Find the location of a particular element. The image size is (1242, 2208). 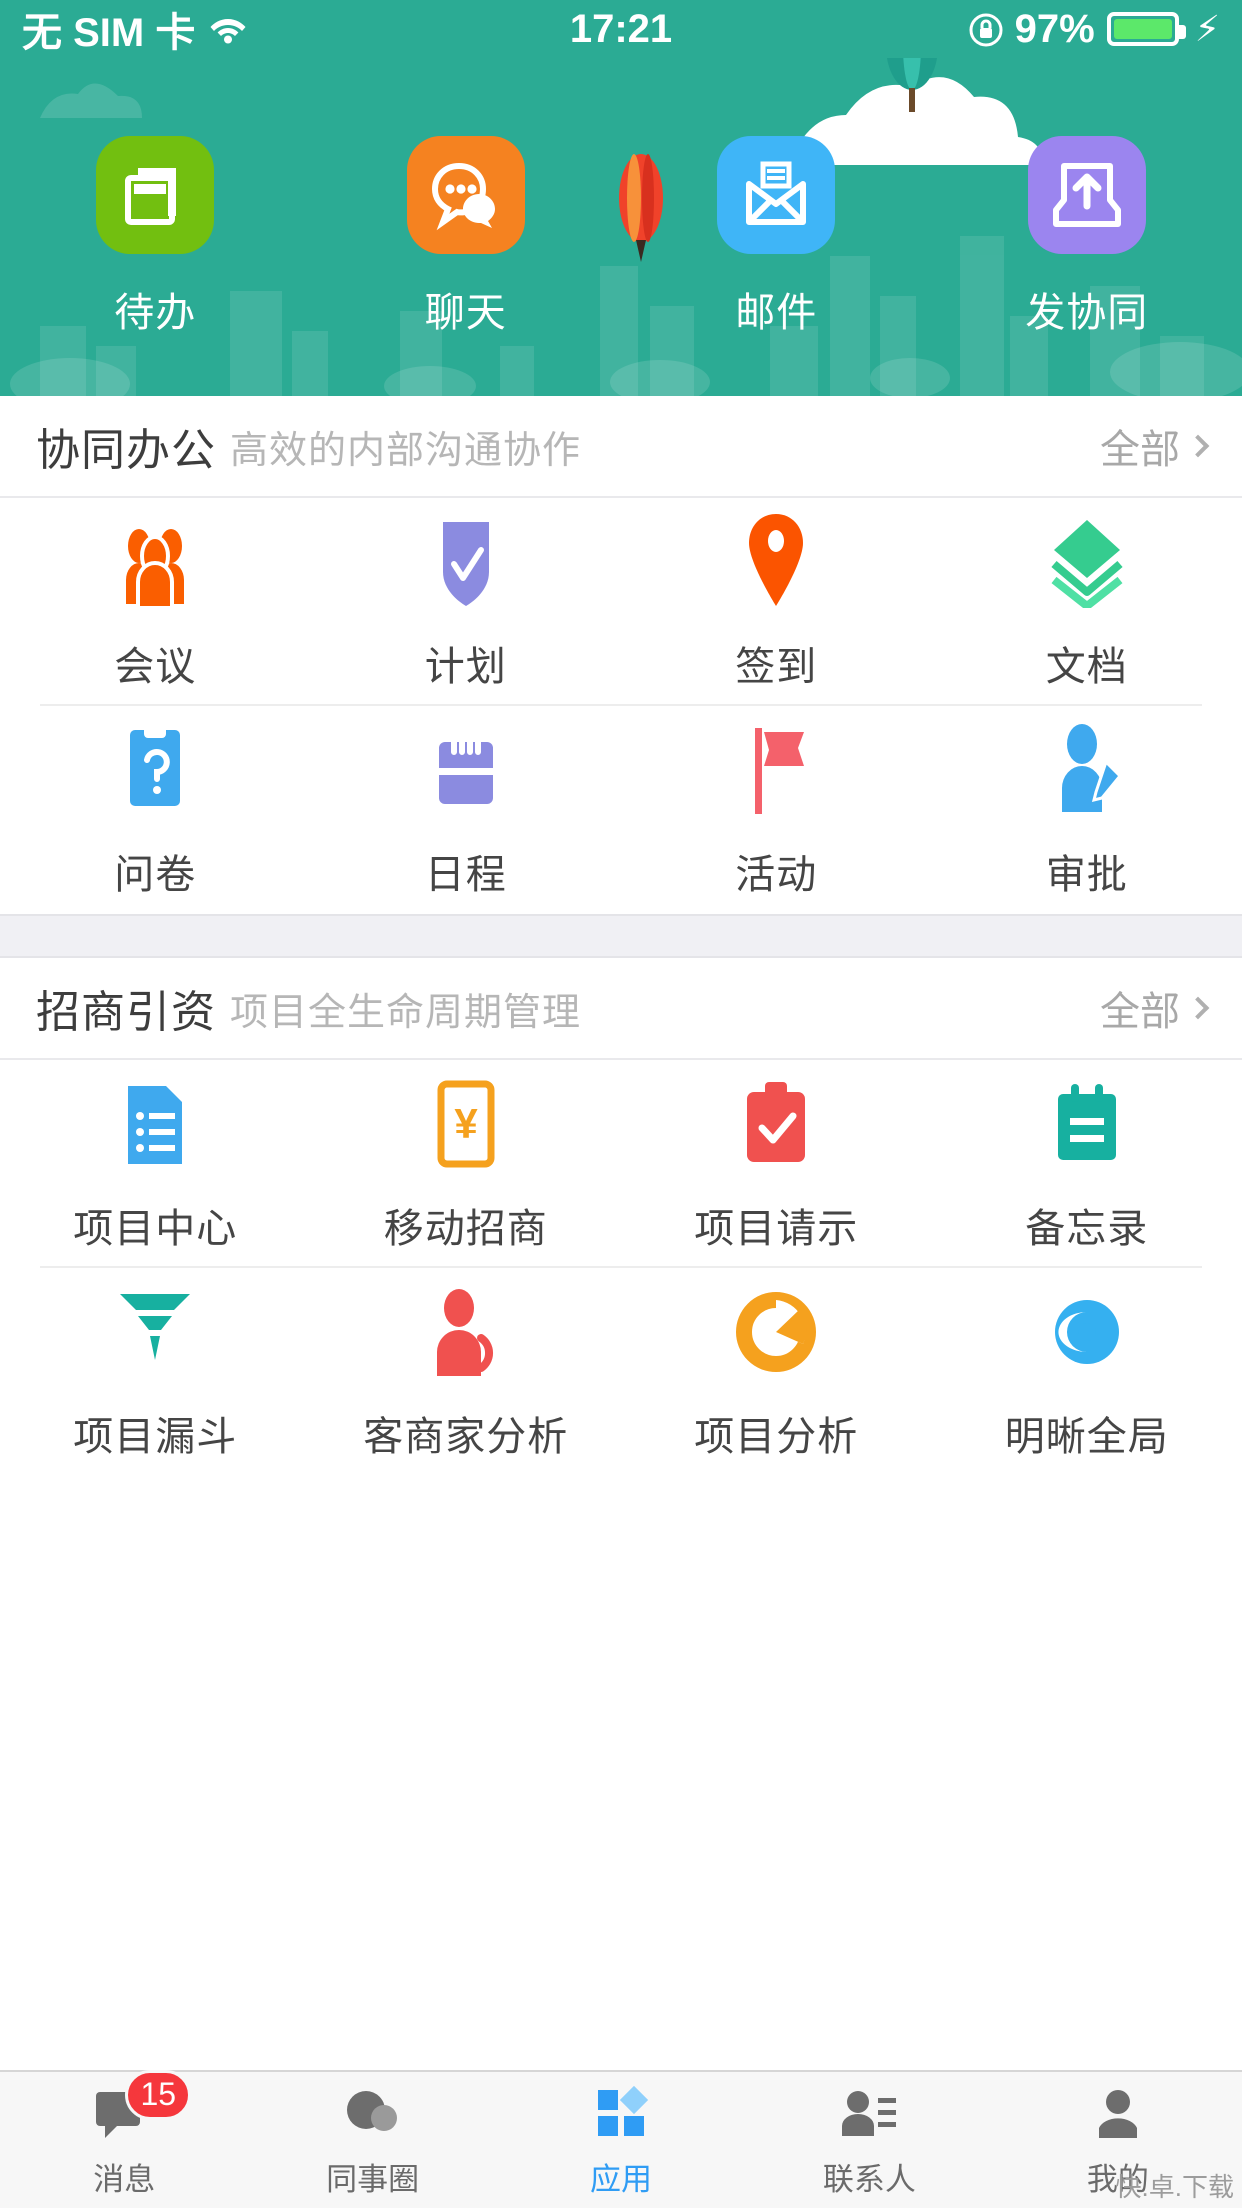

app-tile-document: 文档 is located at coordinates (1087, 602).